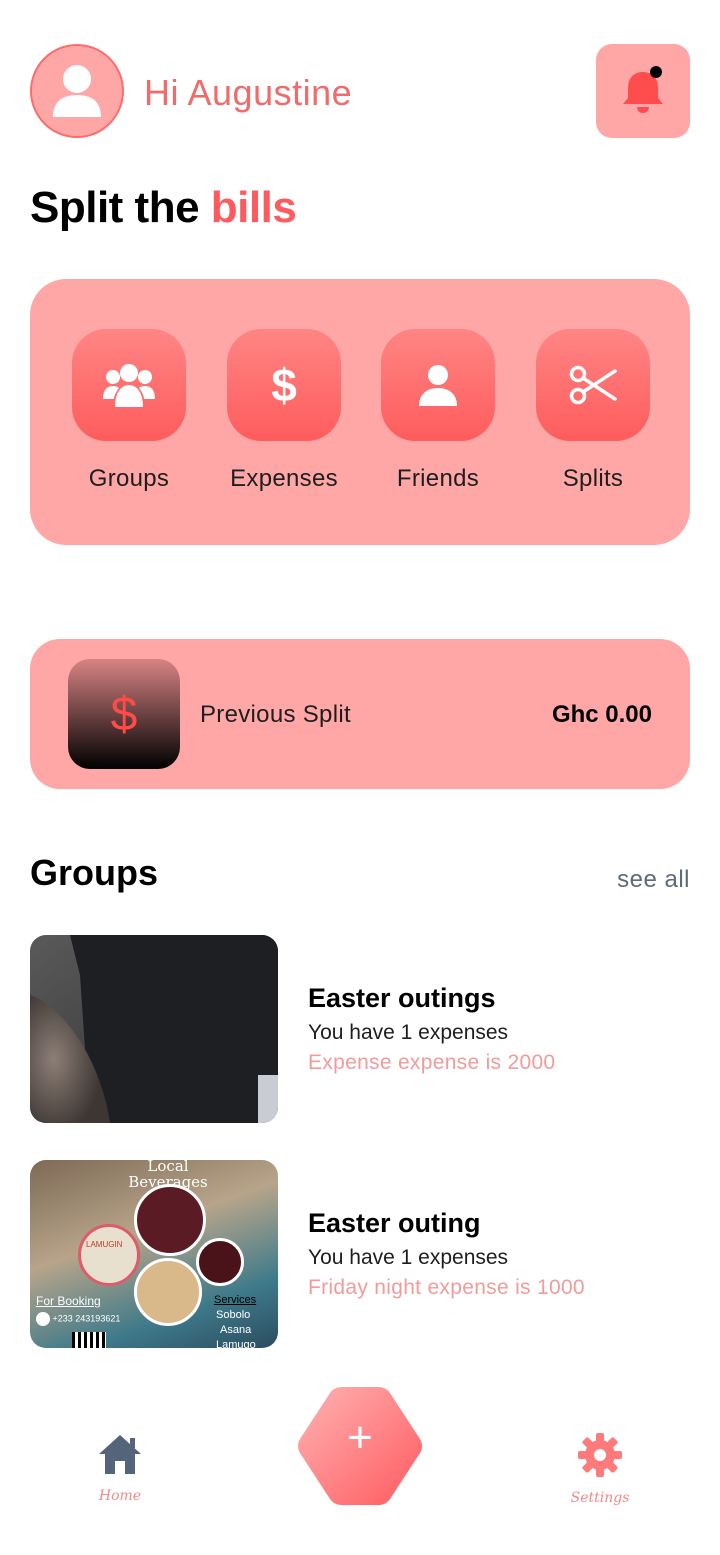  I want to click on poster-booking: For Booking, so click(68, 1301).